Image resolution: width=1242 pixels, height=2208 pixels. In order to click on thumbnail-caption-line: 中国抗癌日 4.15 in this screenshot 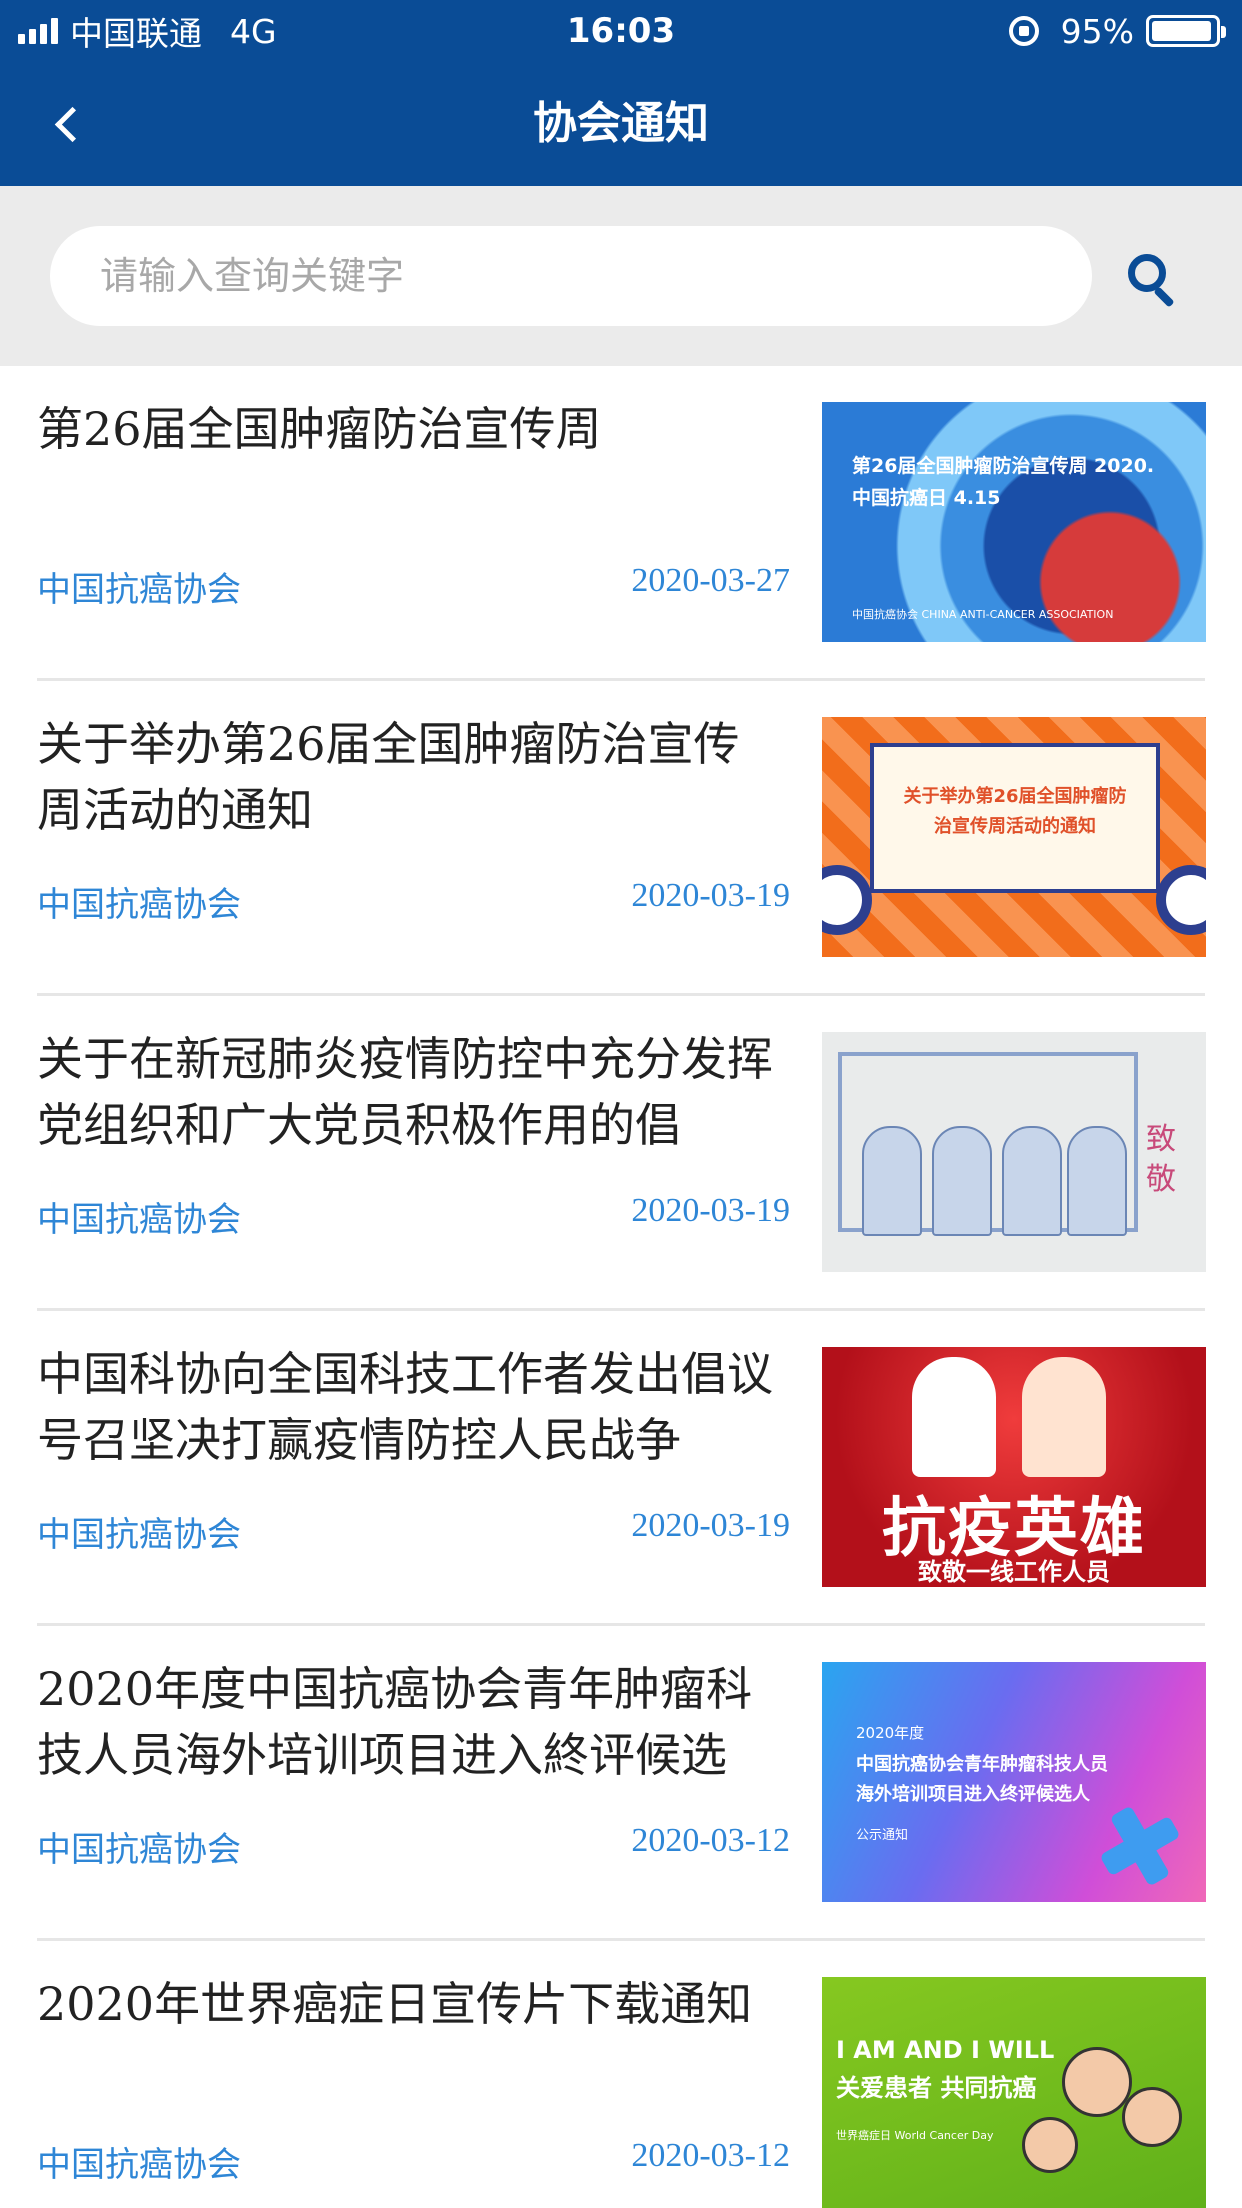, I will do `click(926, 498)`.